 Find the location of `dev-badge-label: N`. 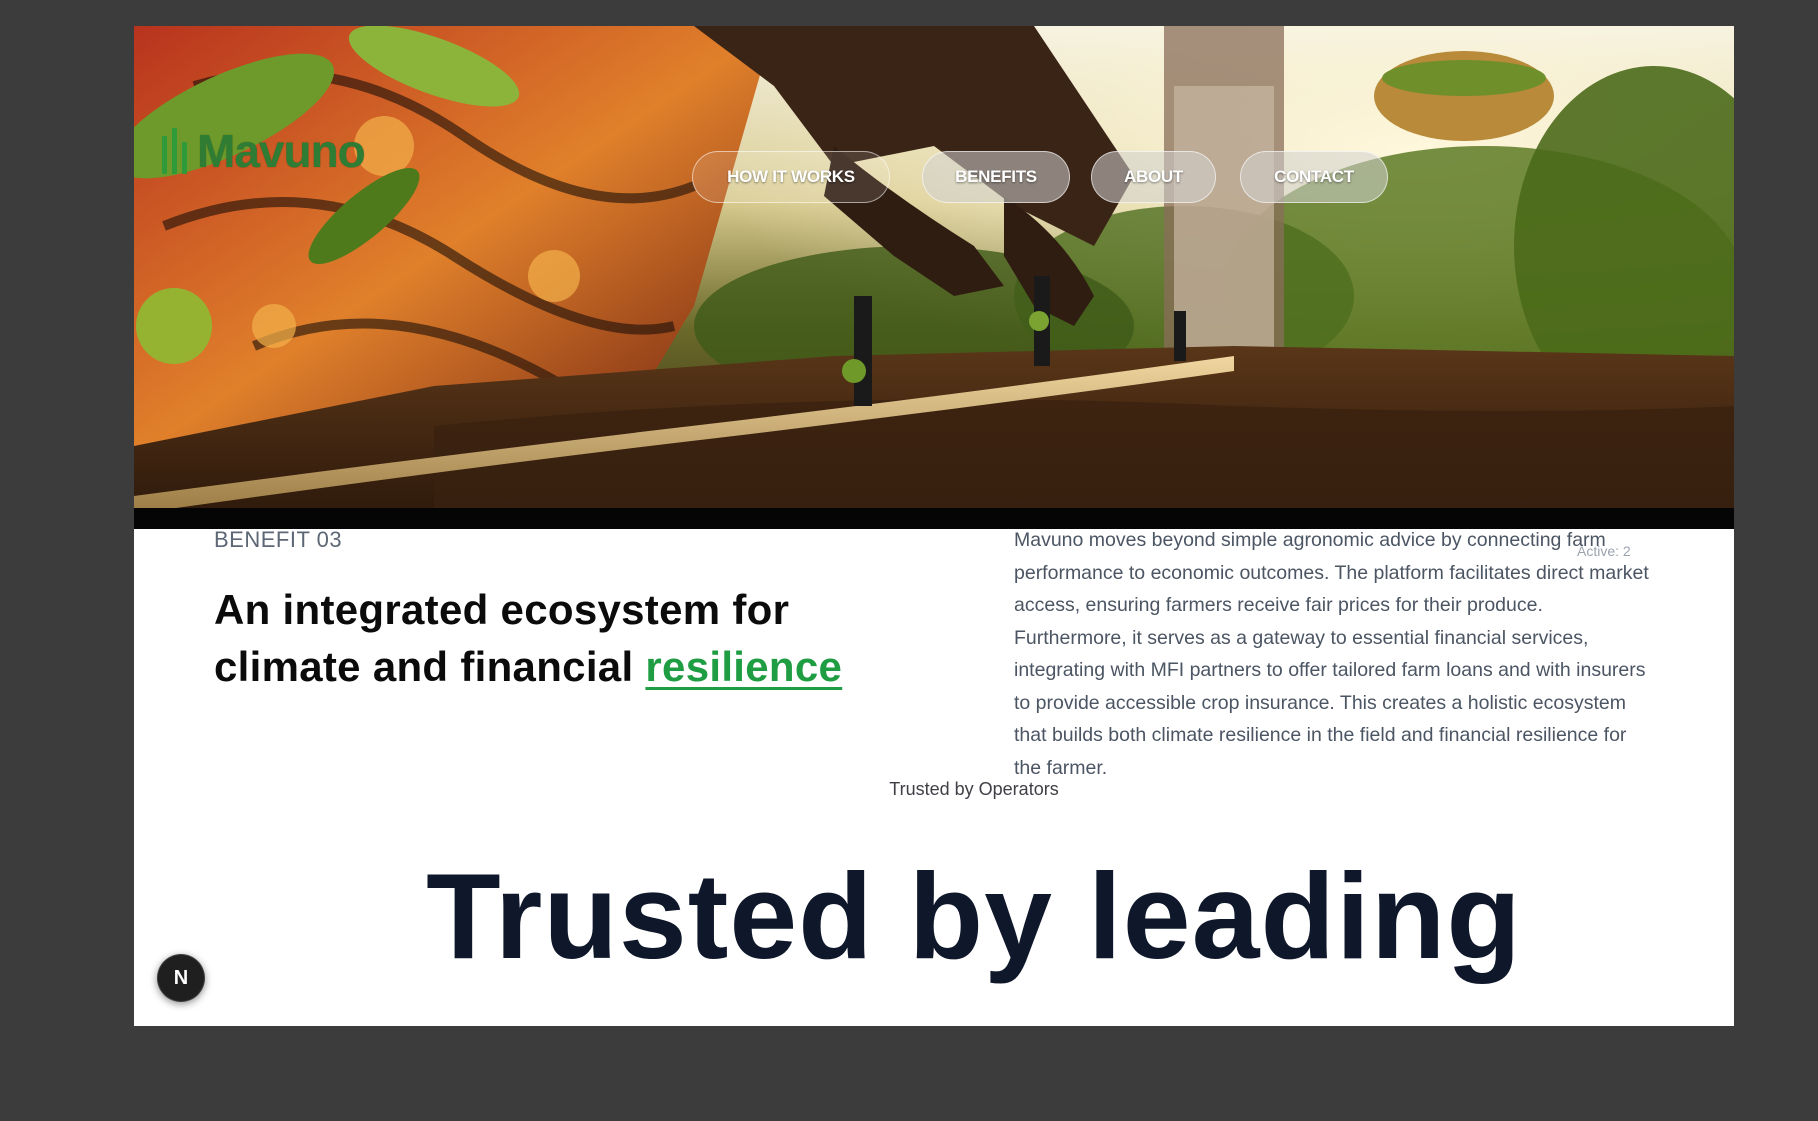

dev-badge-label: N is located at coordinates (181, 977).